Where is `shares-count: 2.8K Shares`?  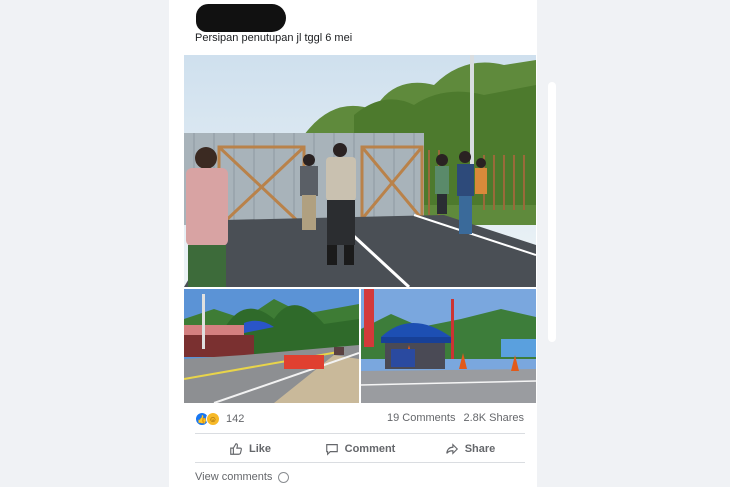 shares-count: 2.8K Shares is located at coordinates (493, 418).